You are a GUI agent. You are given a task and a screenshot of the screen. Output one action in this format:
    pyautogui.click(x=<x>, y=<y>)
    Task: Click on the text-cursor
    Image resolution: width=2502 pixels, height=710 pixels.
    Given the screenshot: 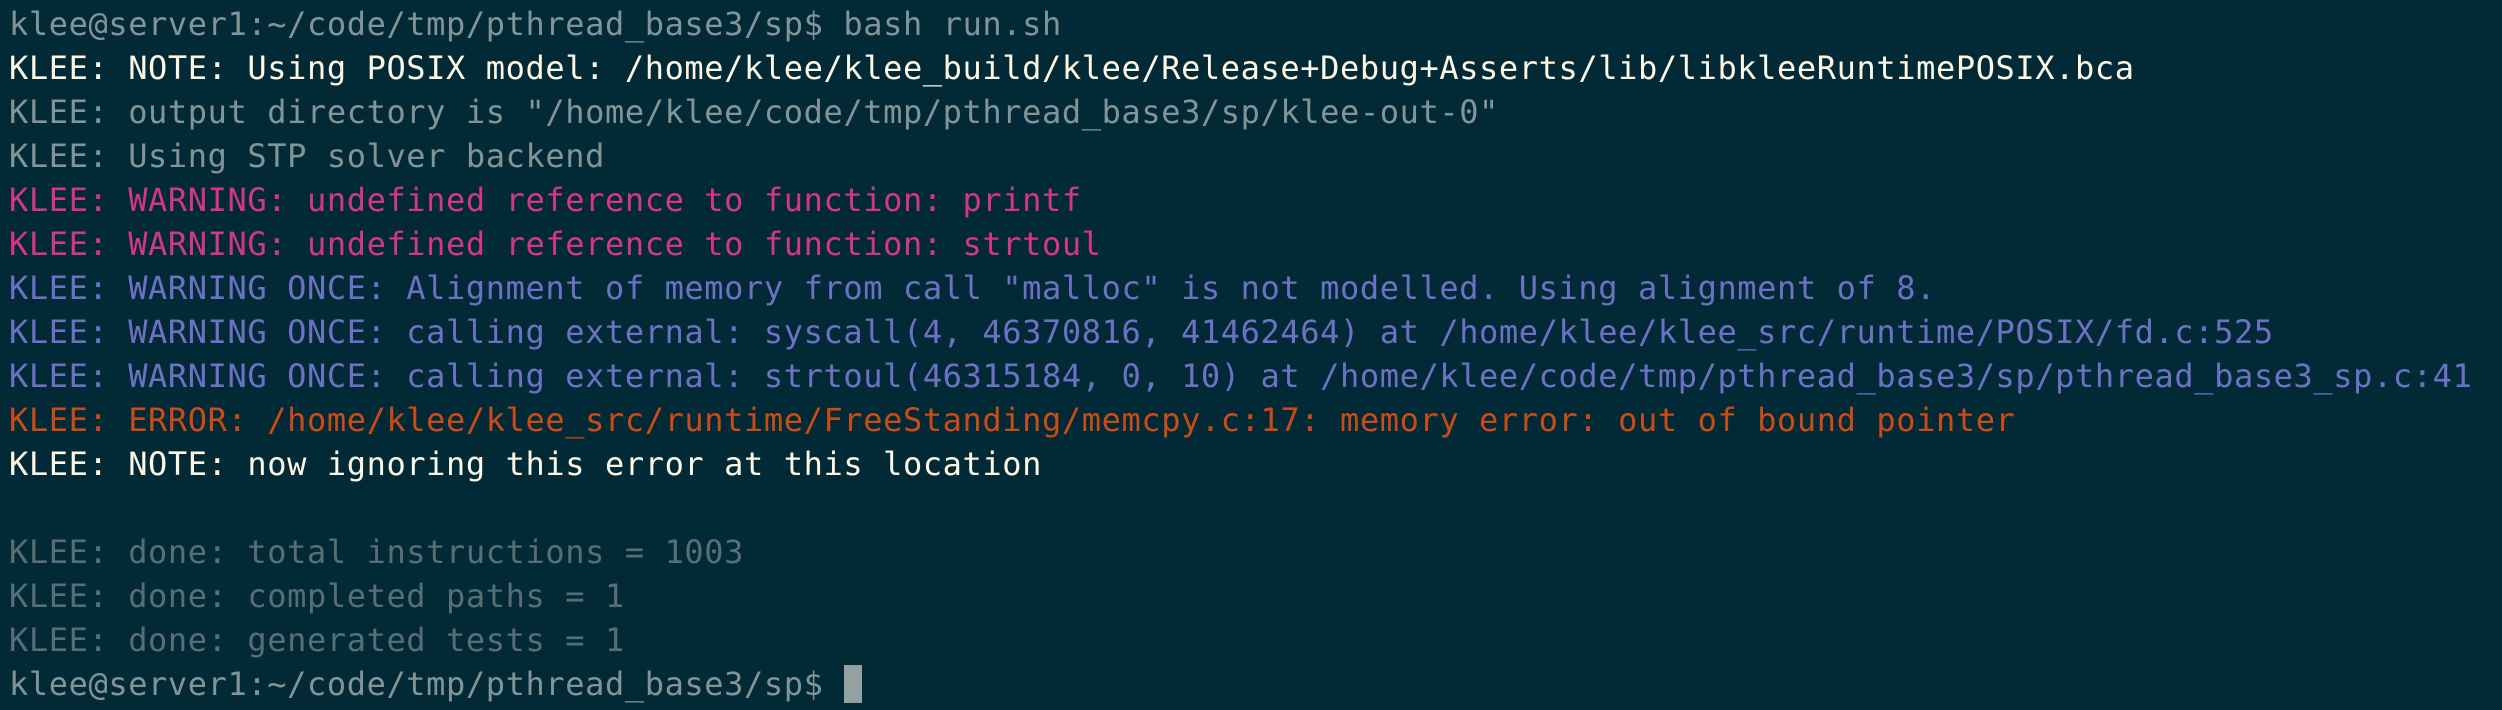 What is the action you would take?
    pyautogui.click(x=852, y=684)
    